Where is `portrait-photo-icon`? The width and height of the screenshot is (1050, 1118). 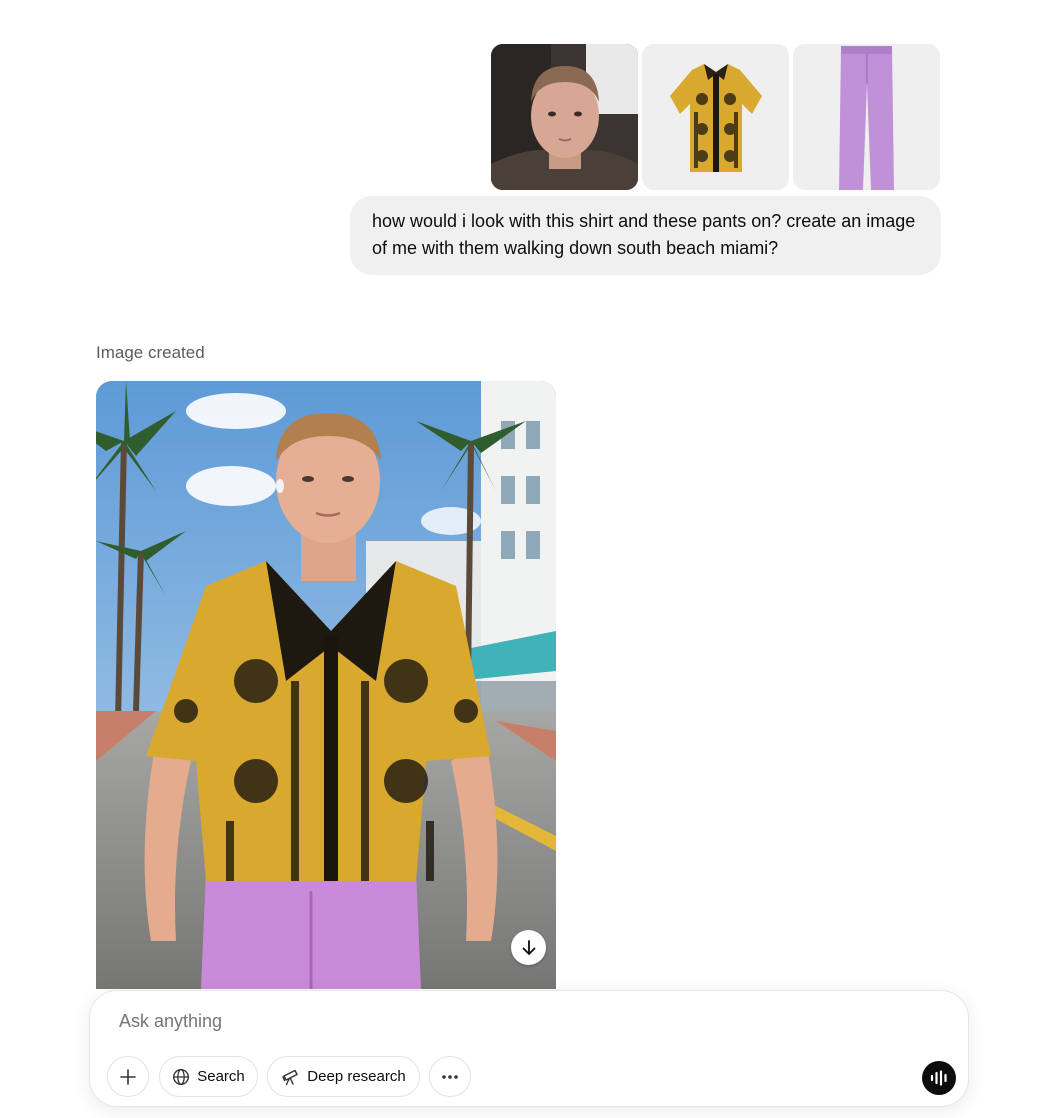 portrait-photo-icon is located at coordinates (564, 117).